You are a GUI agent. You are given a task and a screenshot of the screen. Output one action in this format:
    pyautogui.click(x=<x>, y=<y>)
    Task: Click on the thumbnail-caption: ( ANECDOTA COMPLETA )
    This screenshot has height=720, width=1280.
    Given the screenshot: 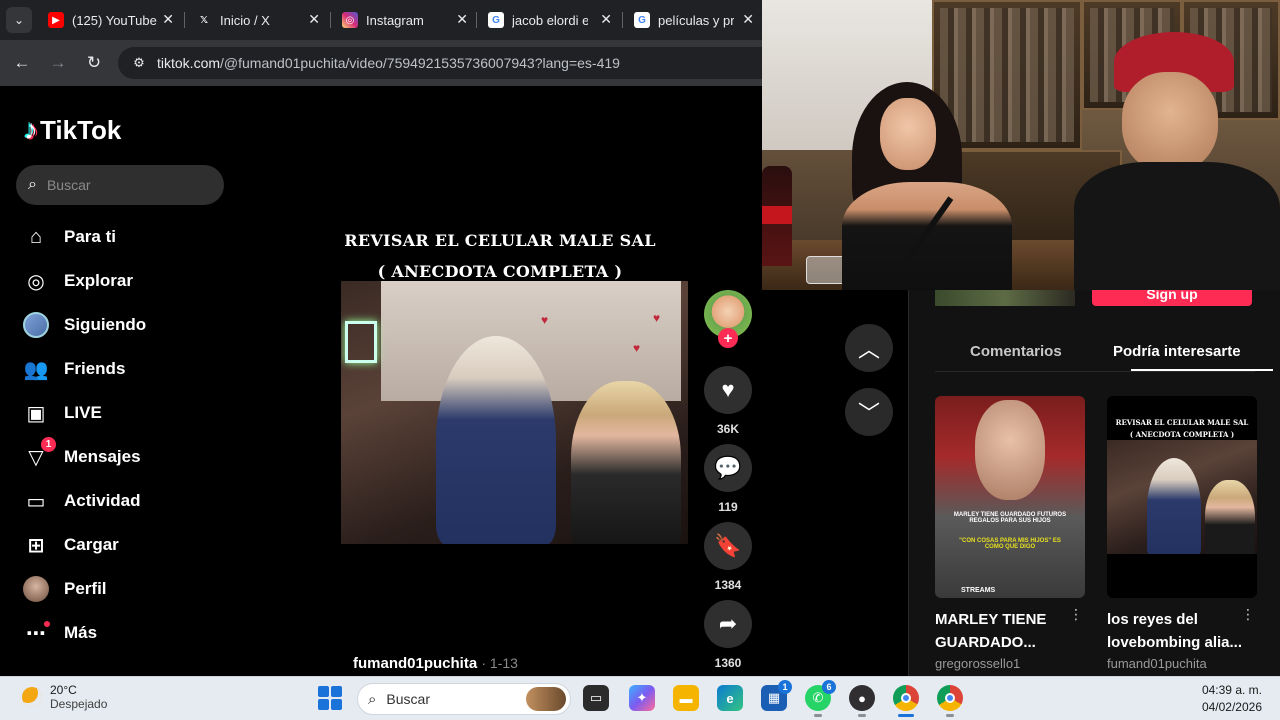 What is the action you would take?
    pyautogui.click(x=1182, y=434)
    